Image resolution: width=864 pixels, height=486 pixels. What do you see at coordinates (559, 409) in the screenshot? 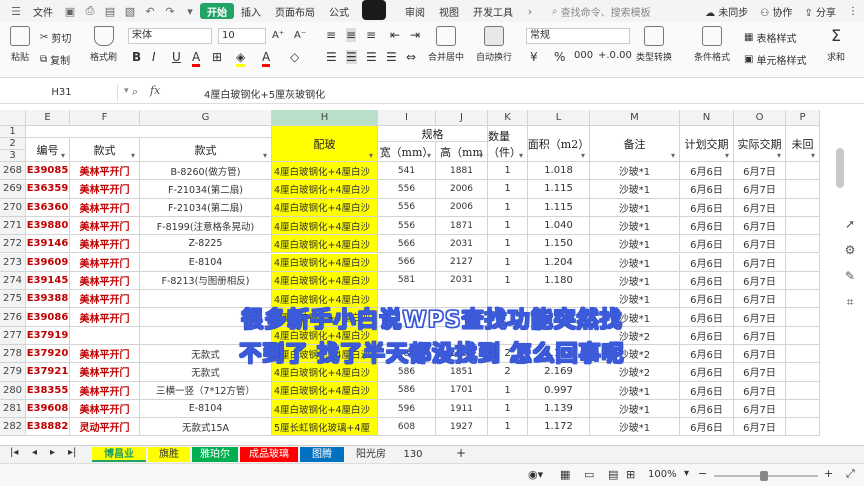
I see `table-cell: 1.139` at bounding box center [559, 409].